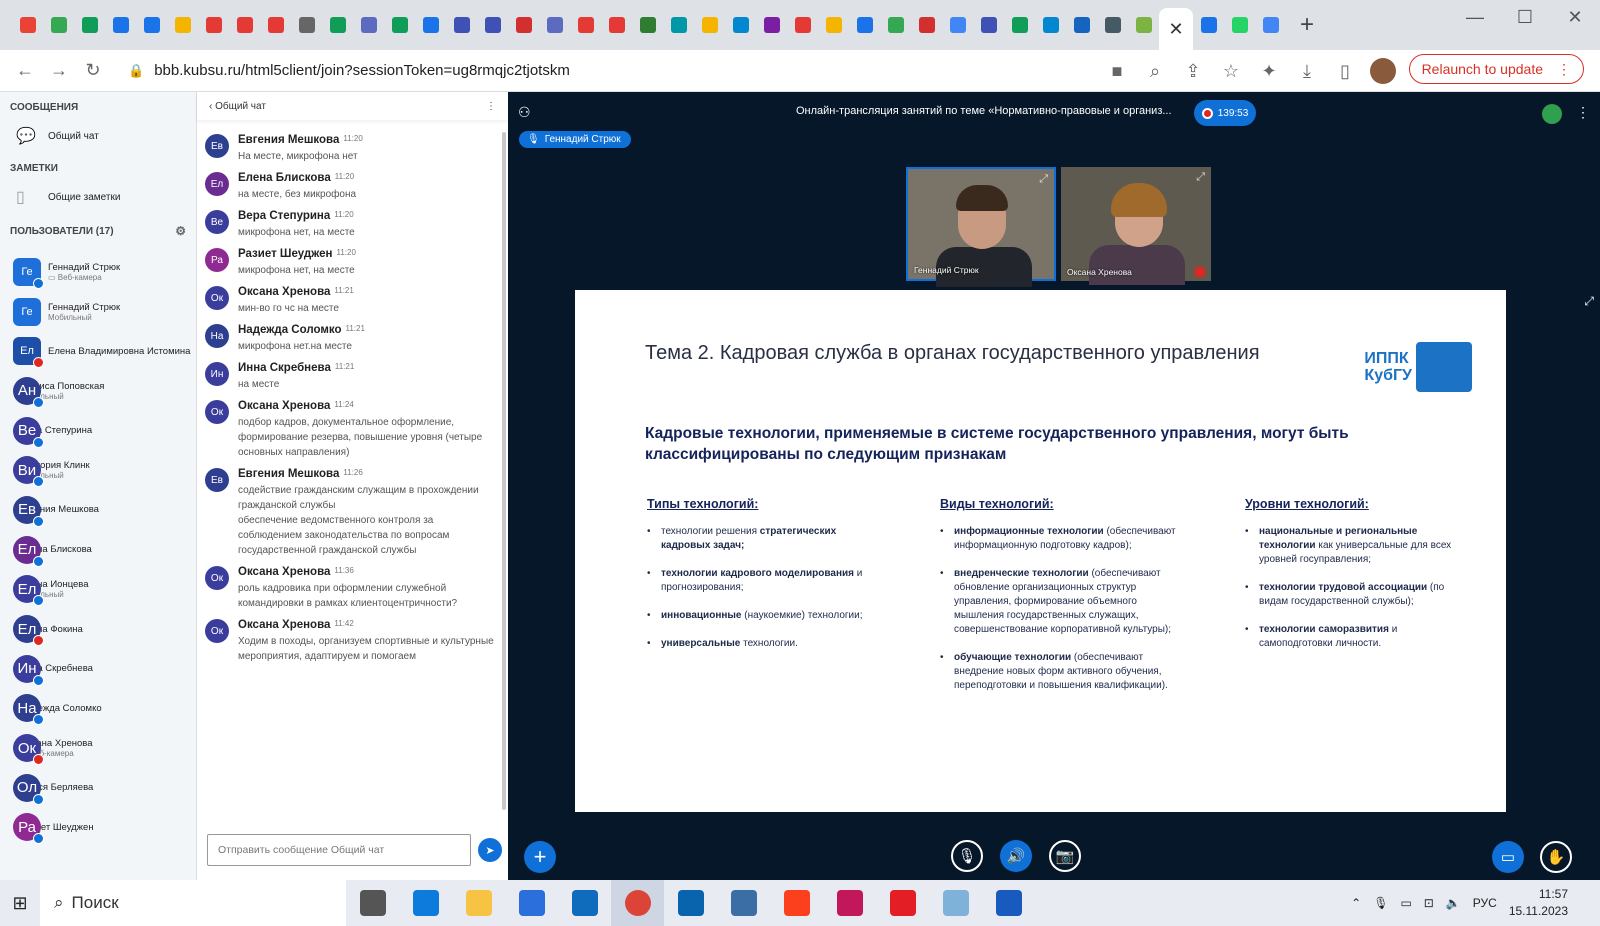 This screenshot has width=1600, height=926. I want to click on chat-scrollbar, so click(504, 471).